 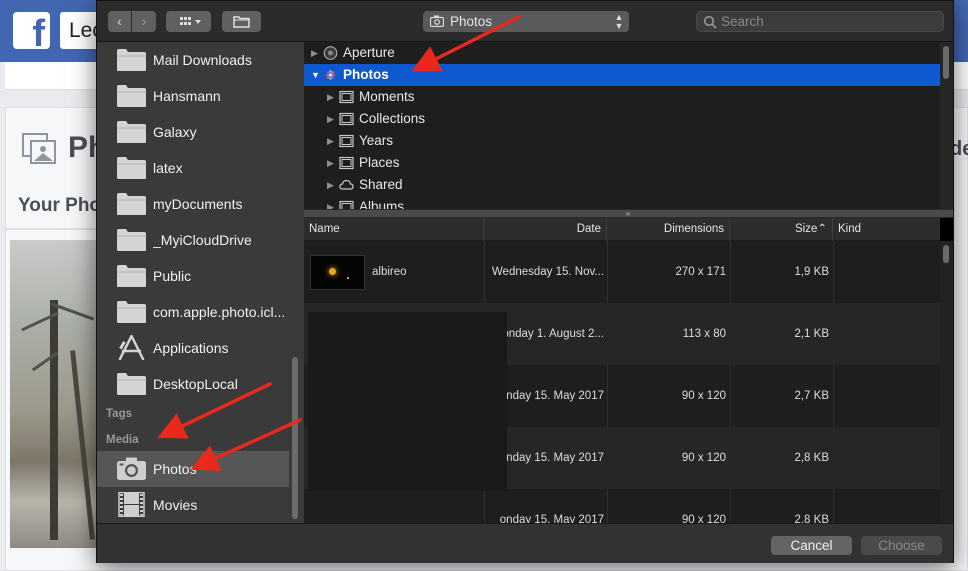 I want to click on sidebar-item-galaxy: Galaxy, so click(x=193, y=132).